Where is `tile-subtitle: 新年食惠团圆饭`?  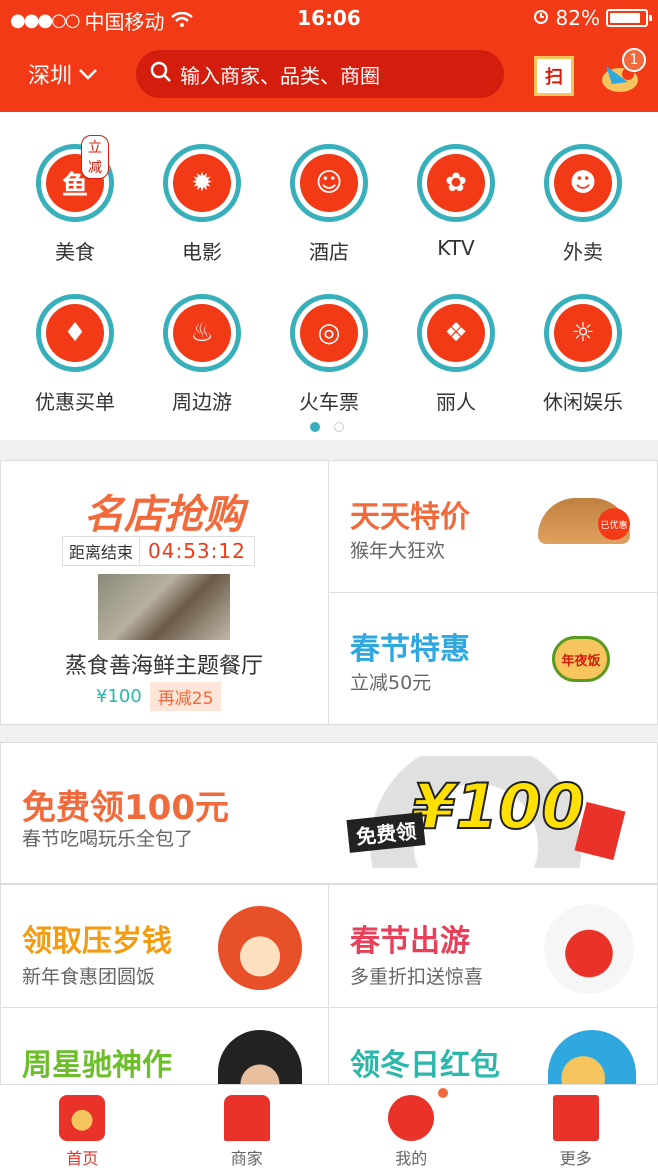
tile-subtitle: 新年食惠团圆饭 is located at coordinates (89, 977).